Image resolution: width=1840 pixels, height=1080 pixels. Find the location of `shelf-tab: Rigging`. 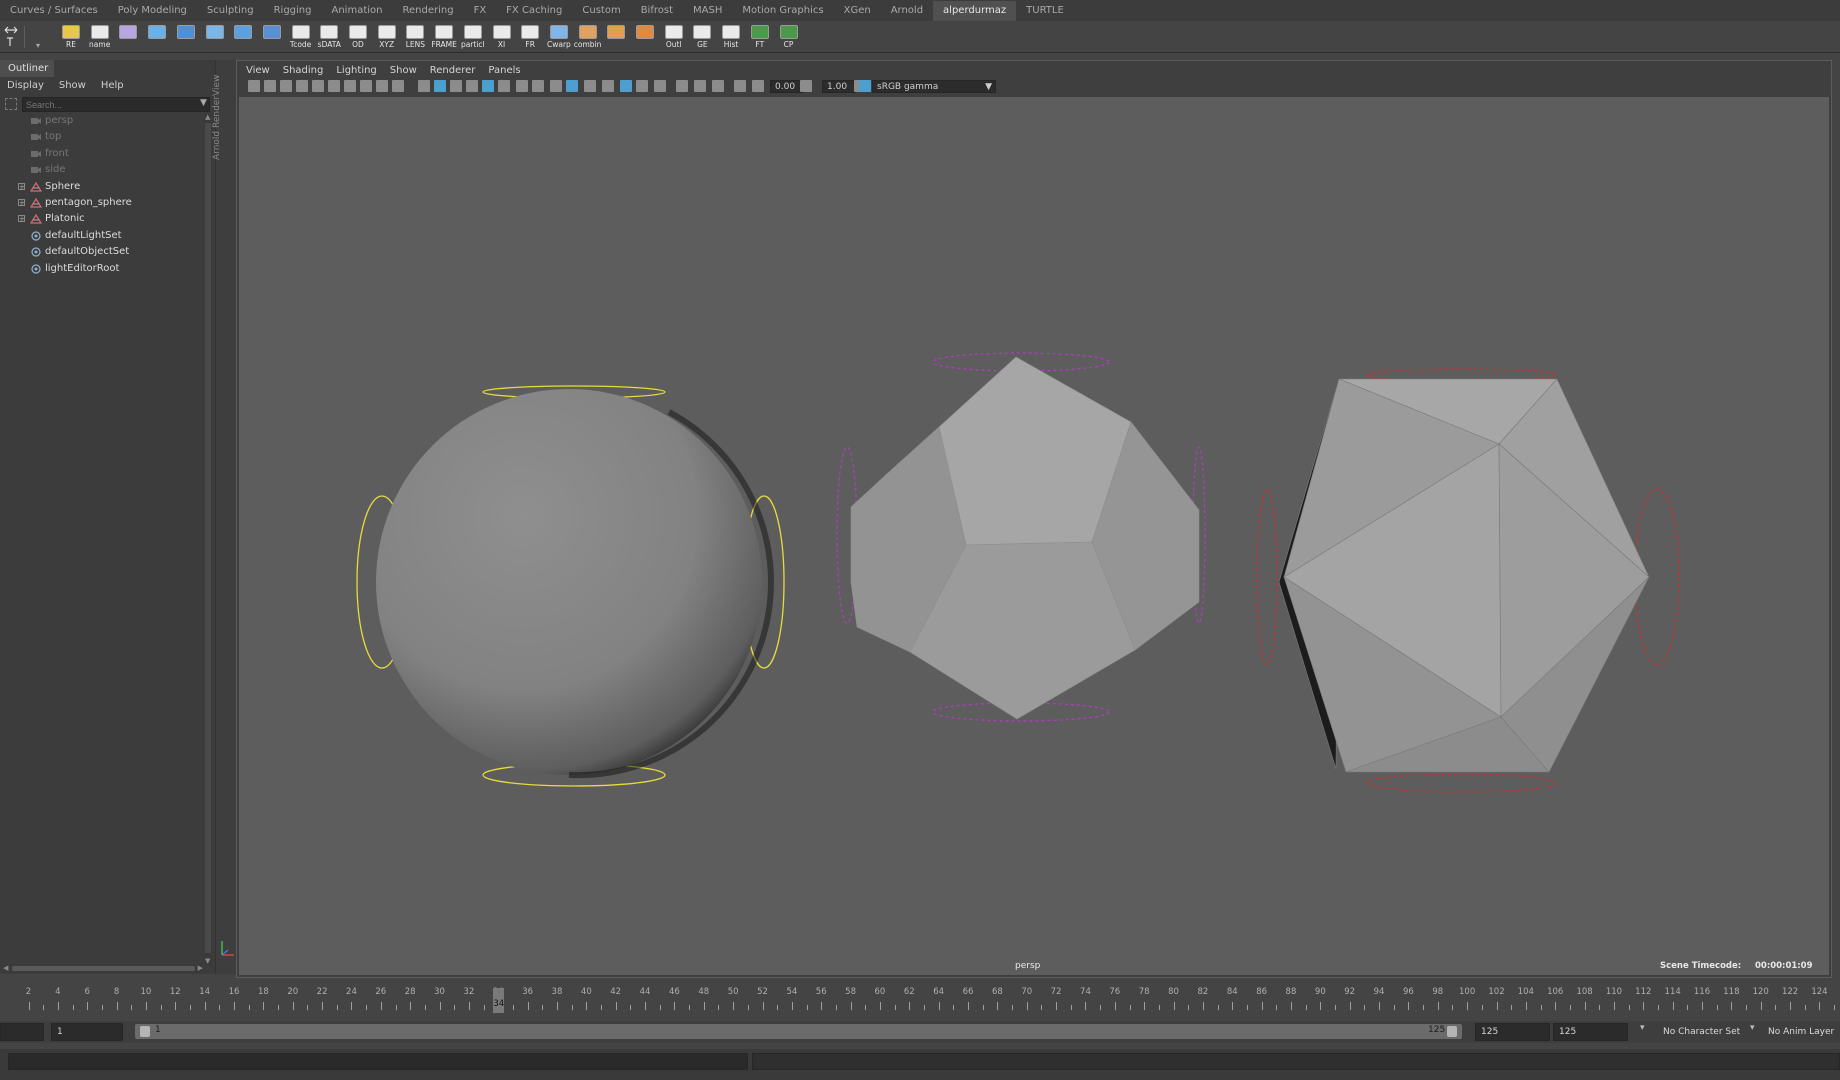

shelf-tab: Rigging is located at coordinates (293, 11).